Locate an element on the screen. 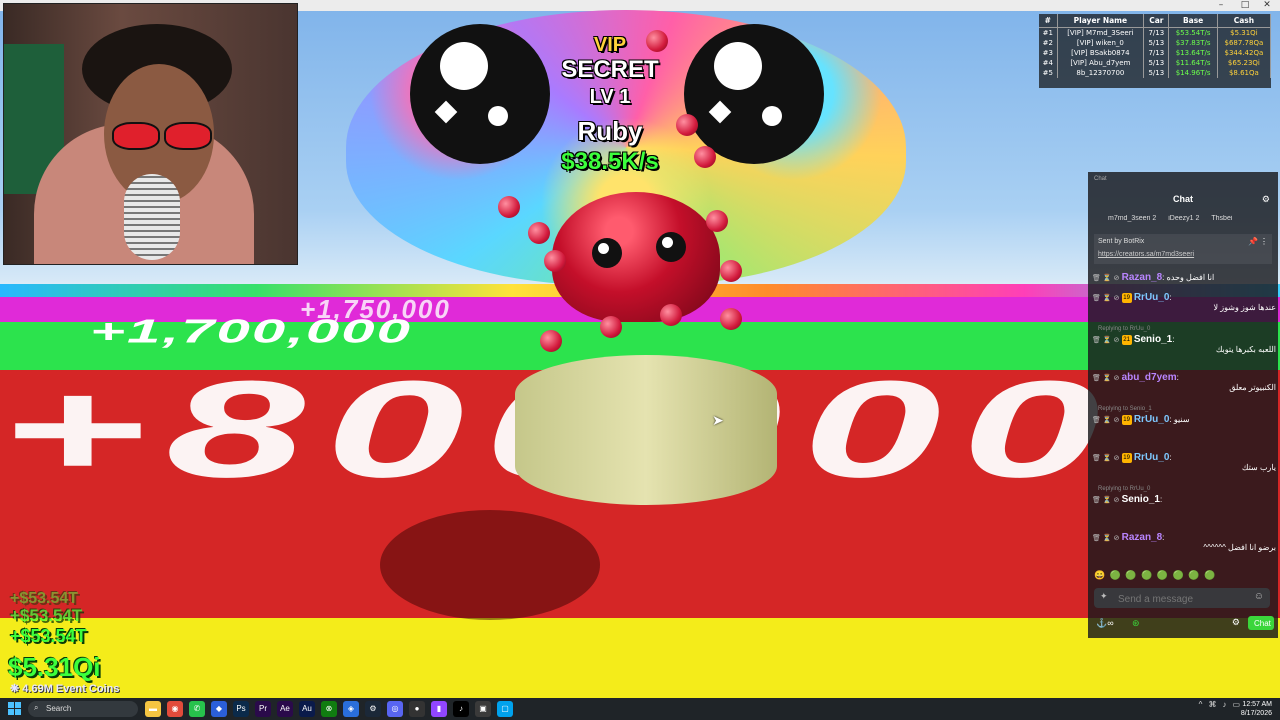 This screenshot has height=720, width=1280. gift-icon: ⊛ is located at coordinates (1136, 623).